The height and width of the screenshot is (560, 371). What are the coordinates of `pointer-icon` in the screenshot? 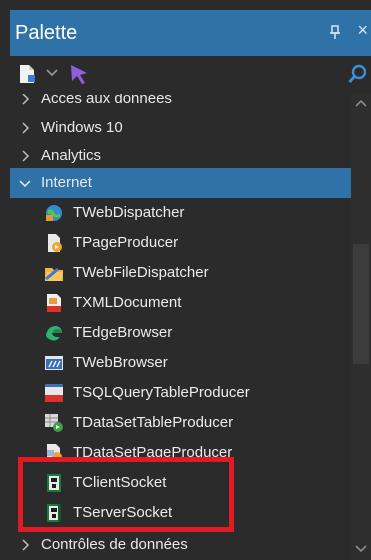 It's located at (79, 74).